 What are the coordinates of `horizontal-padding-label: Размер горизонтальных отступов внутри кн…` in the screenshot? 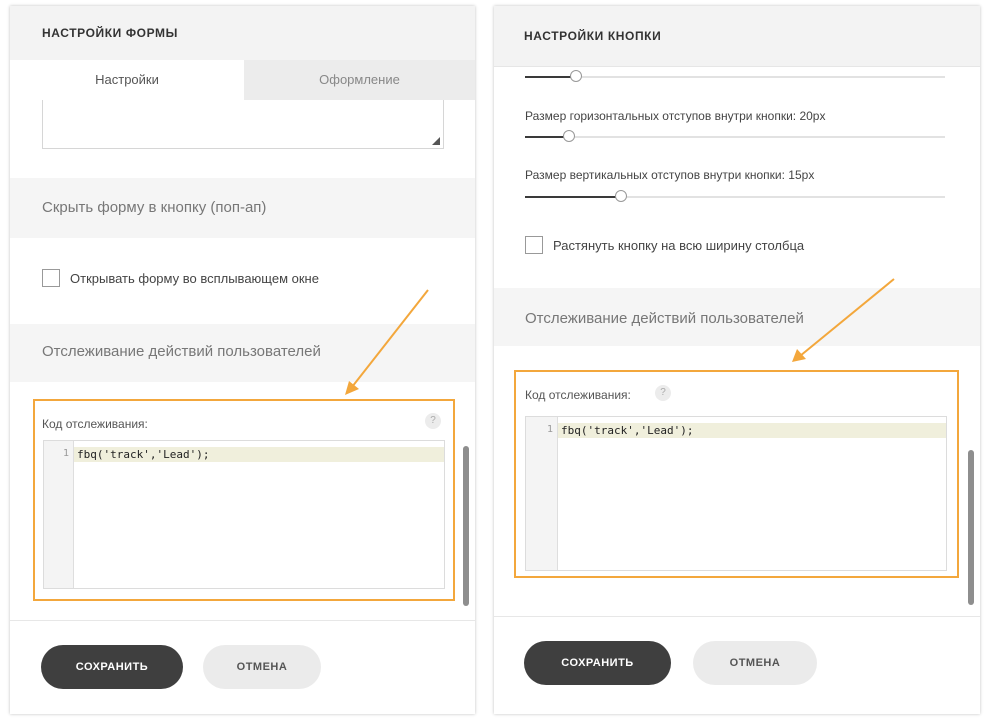 It's located at (675, 116).